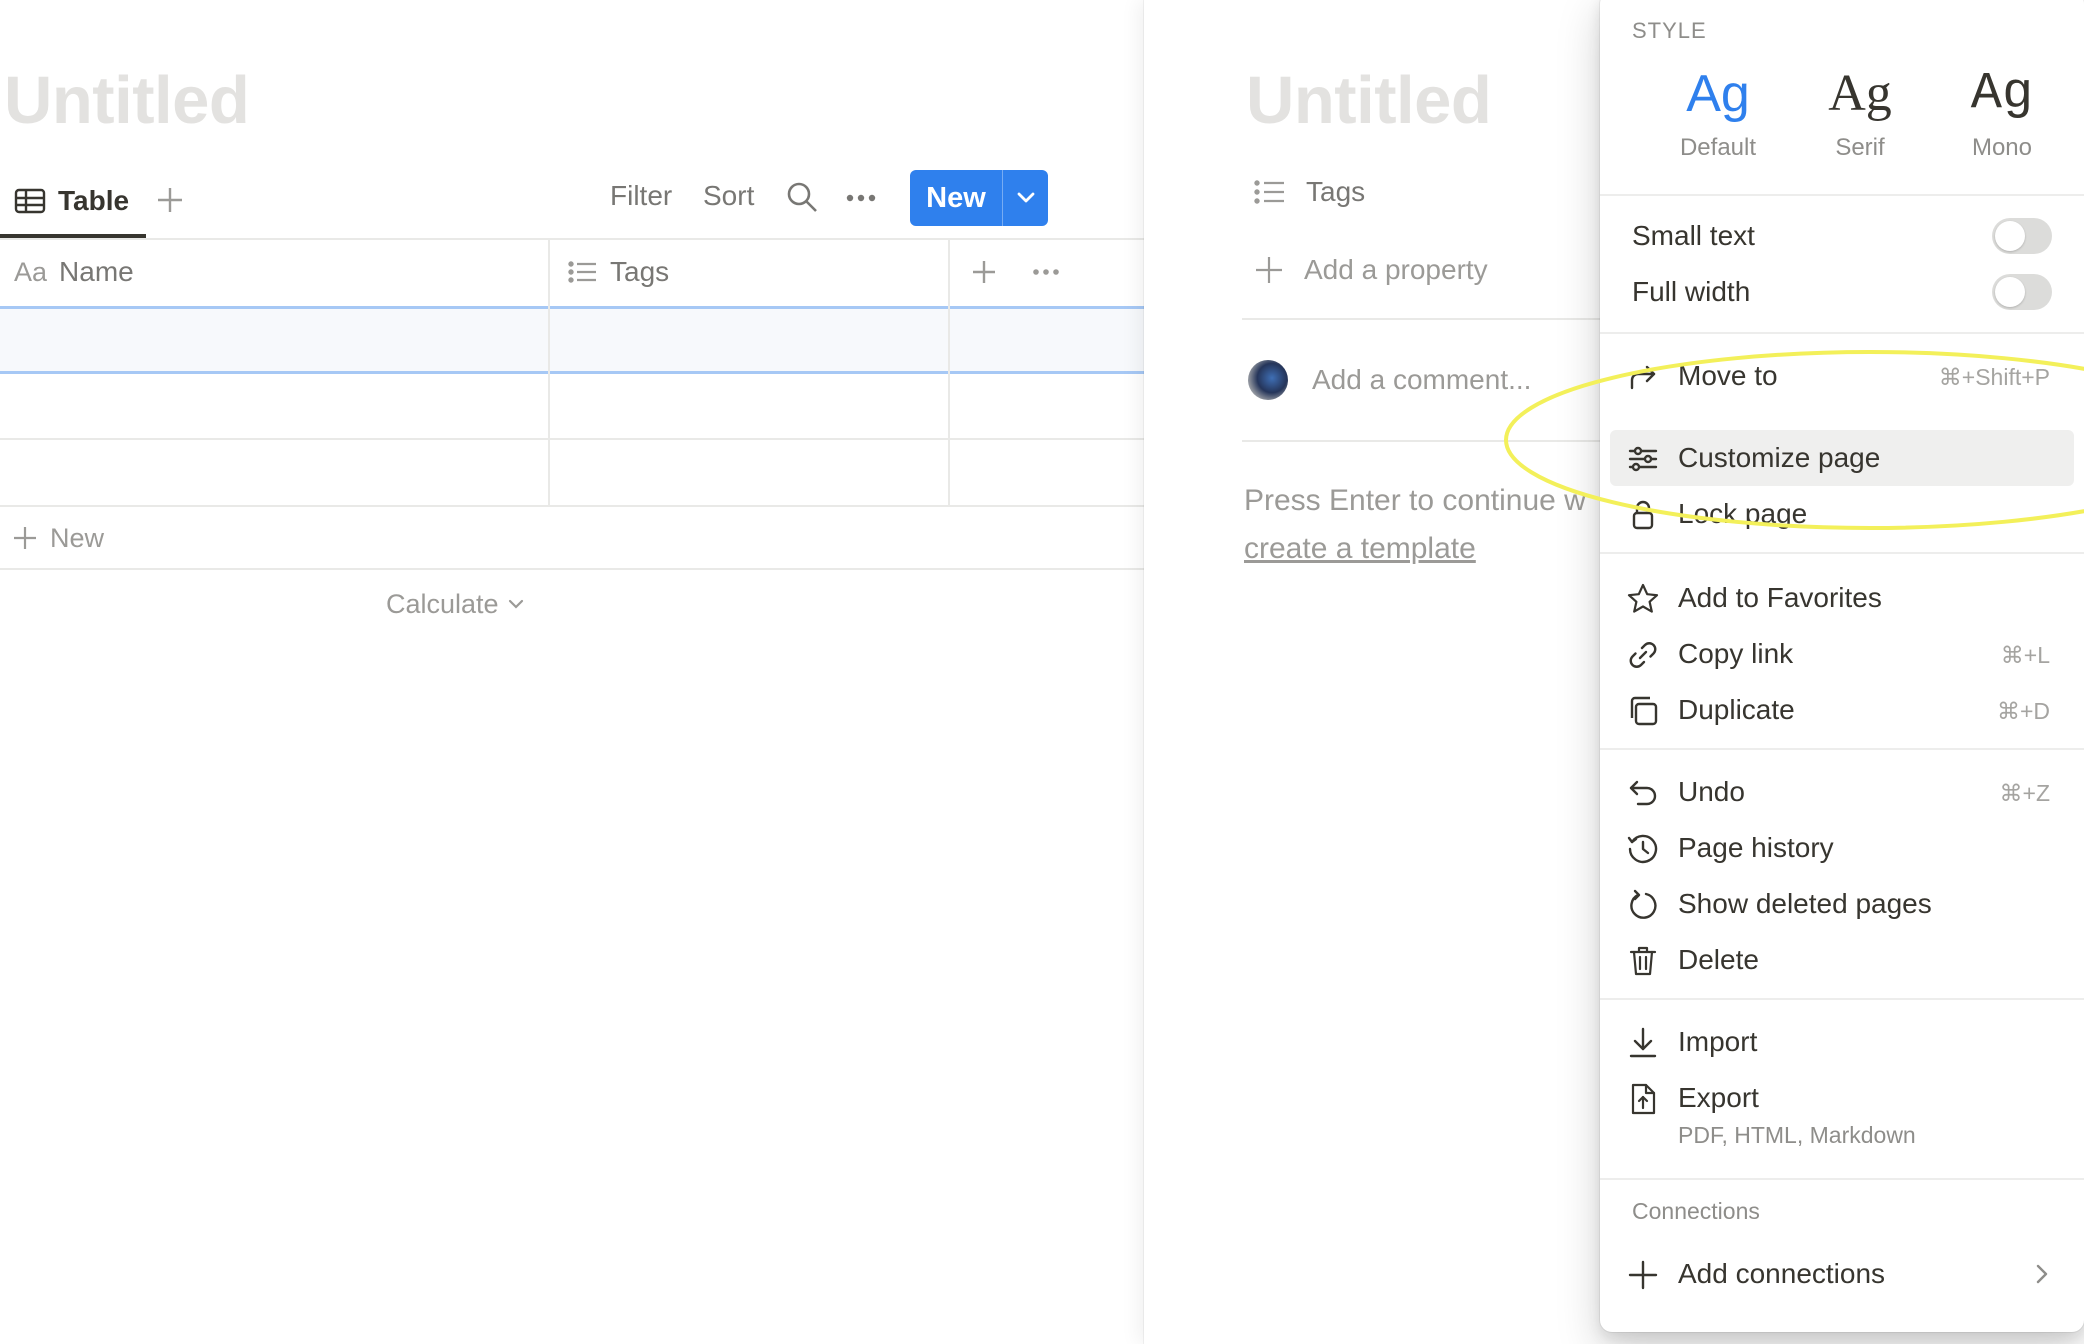 The image size is (2084, 1344). Describe the element at coordinates (1842, 292) in the screenshot. I see `full-width-toggle-row: Full width` at that location.